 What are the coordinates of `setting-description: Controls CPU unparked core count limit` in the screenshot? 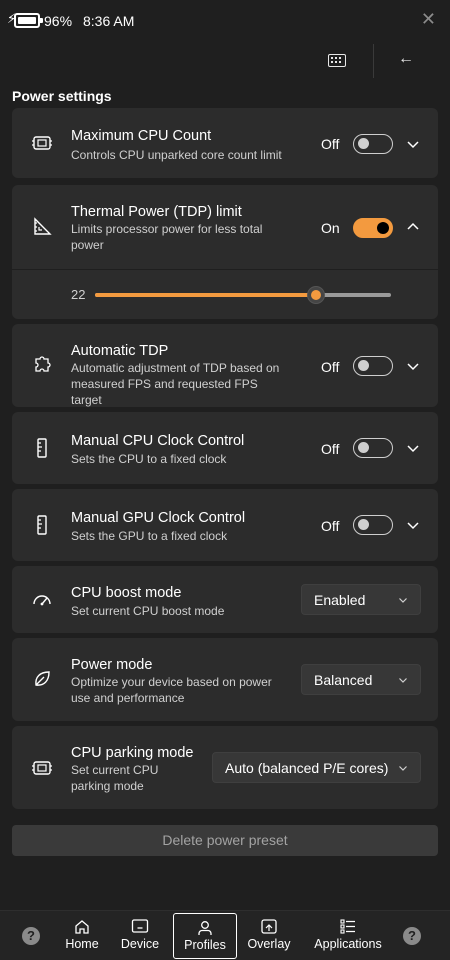 It's located at (176, 155).